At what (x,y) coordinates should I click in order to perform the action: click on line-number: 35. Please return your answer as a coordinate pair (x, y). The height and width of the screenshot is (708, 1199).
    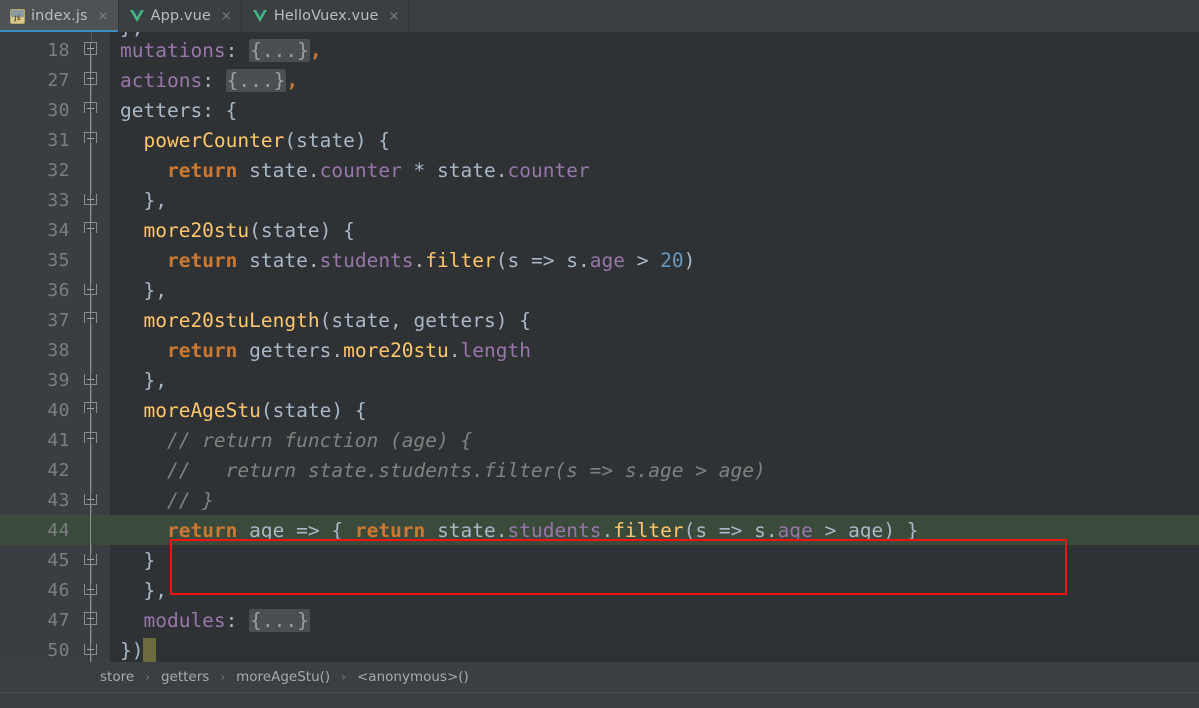
    Looking at the image, I should click on (58, 260).